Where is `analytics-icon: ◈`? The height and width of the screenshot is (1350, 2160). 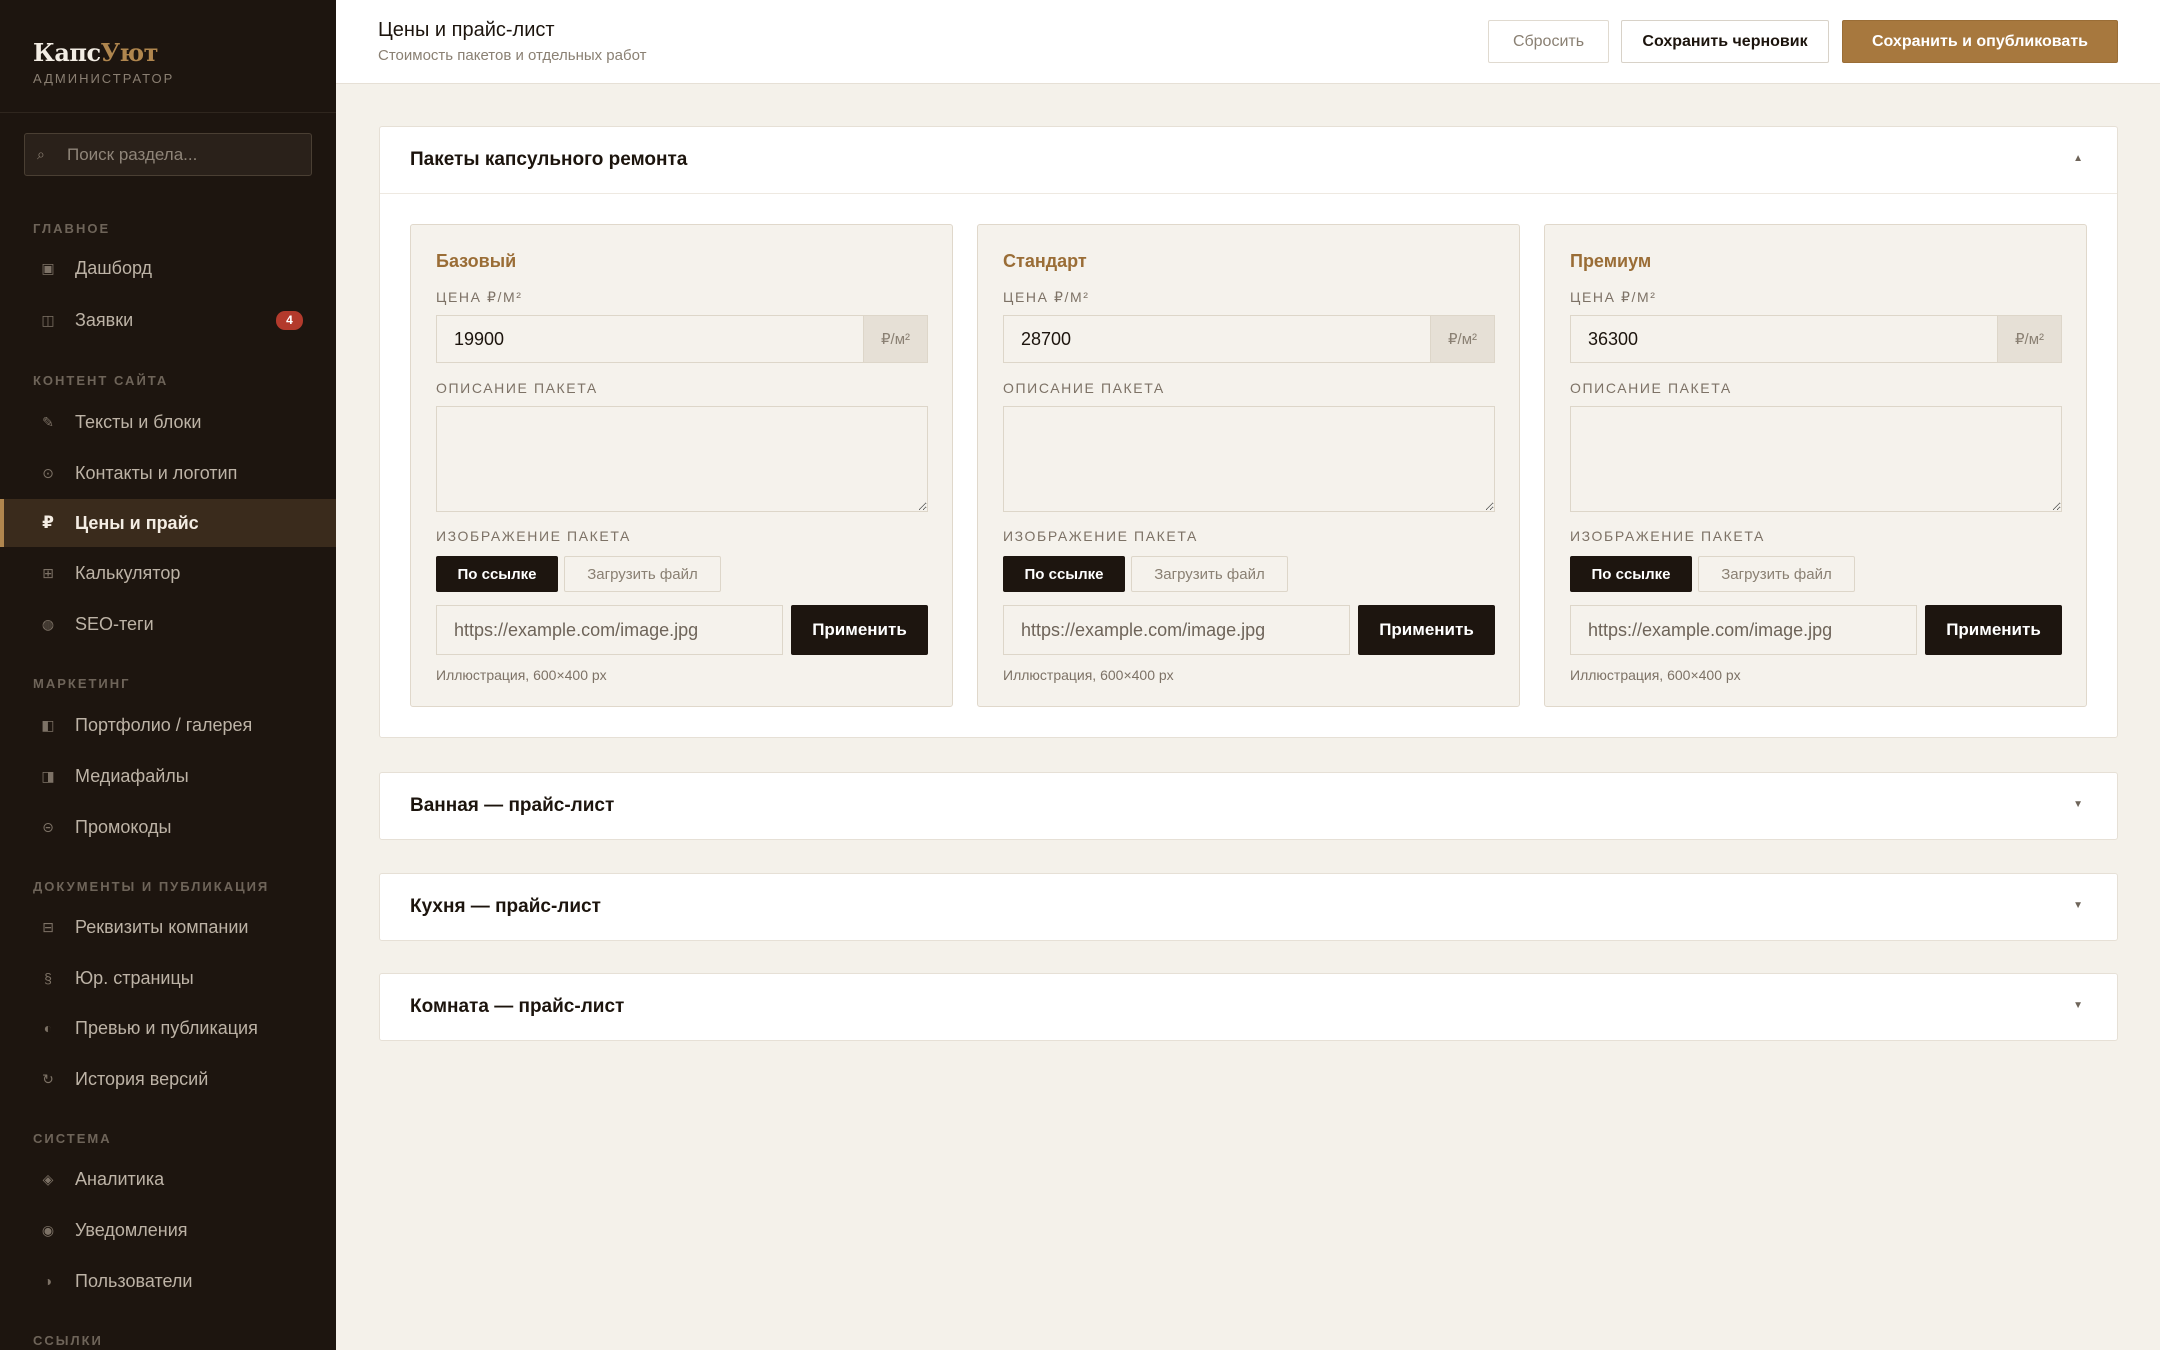 analytics-icon: ◈ is located at coordinates (48, 1178).